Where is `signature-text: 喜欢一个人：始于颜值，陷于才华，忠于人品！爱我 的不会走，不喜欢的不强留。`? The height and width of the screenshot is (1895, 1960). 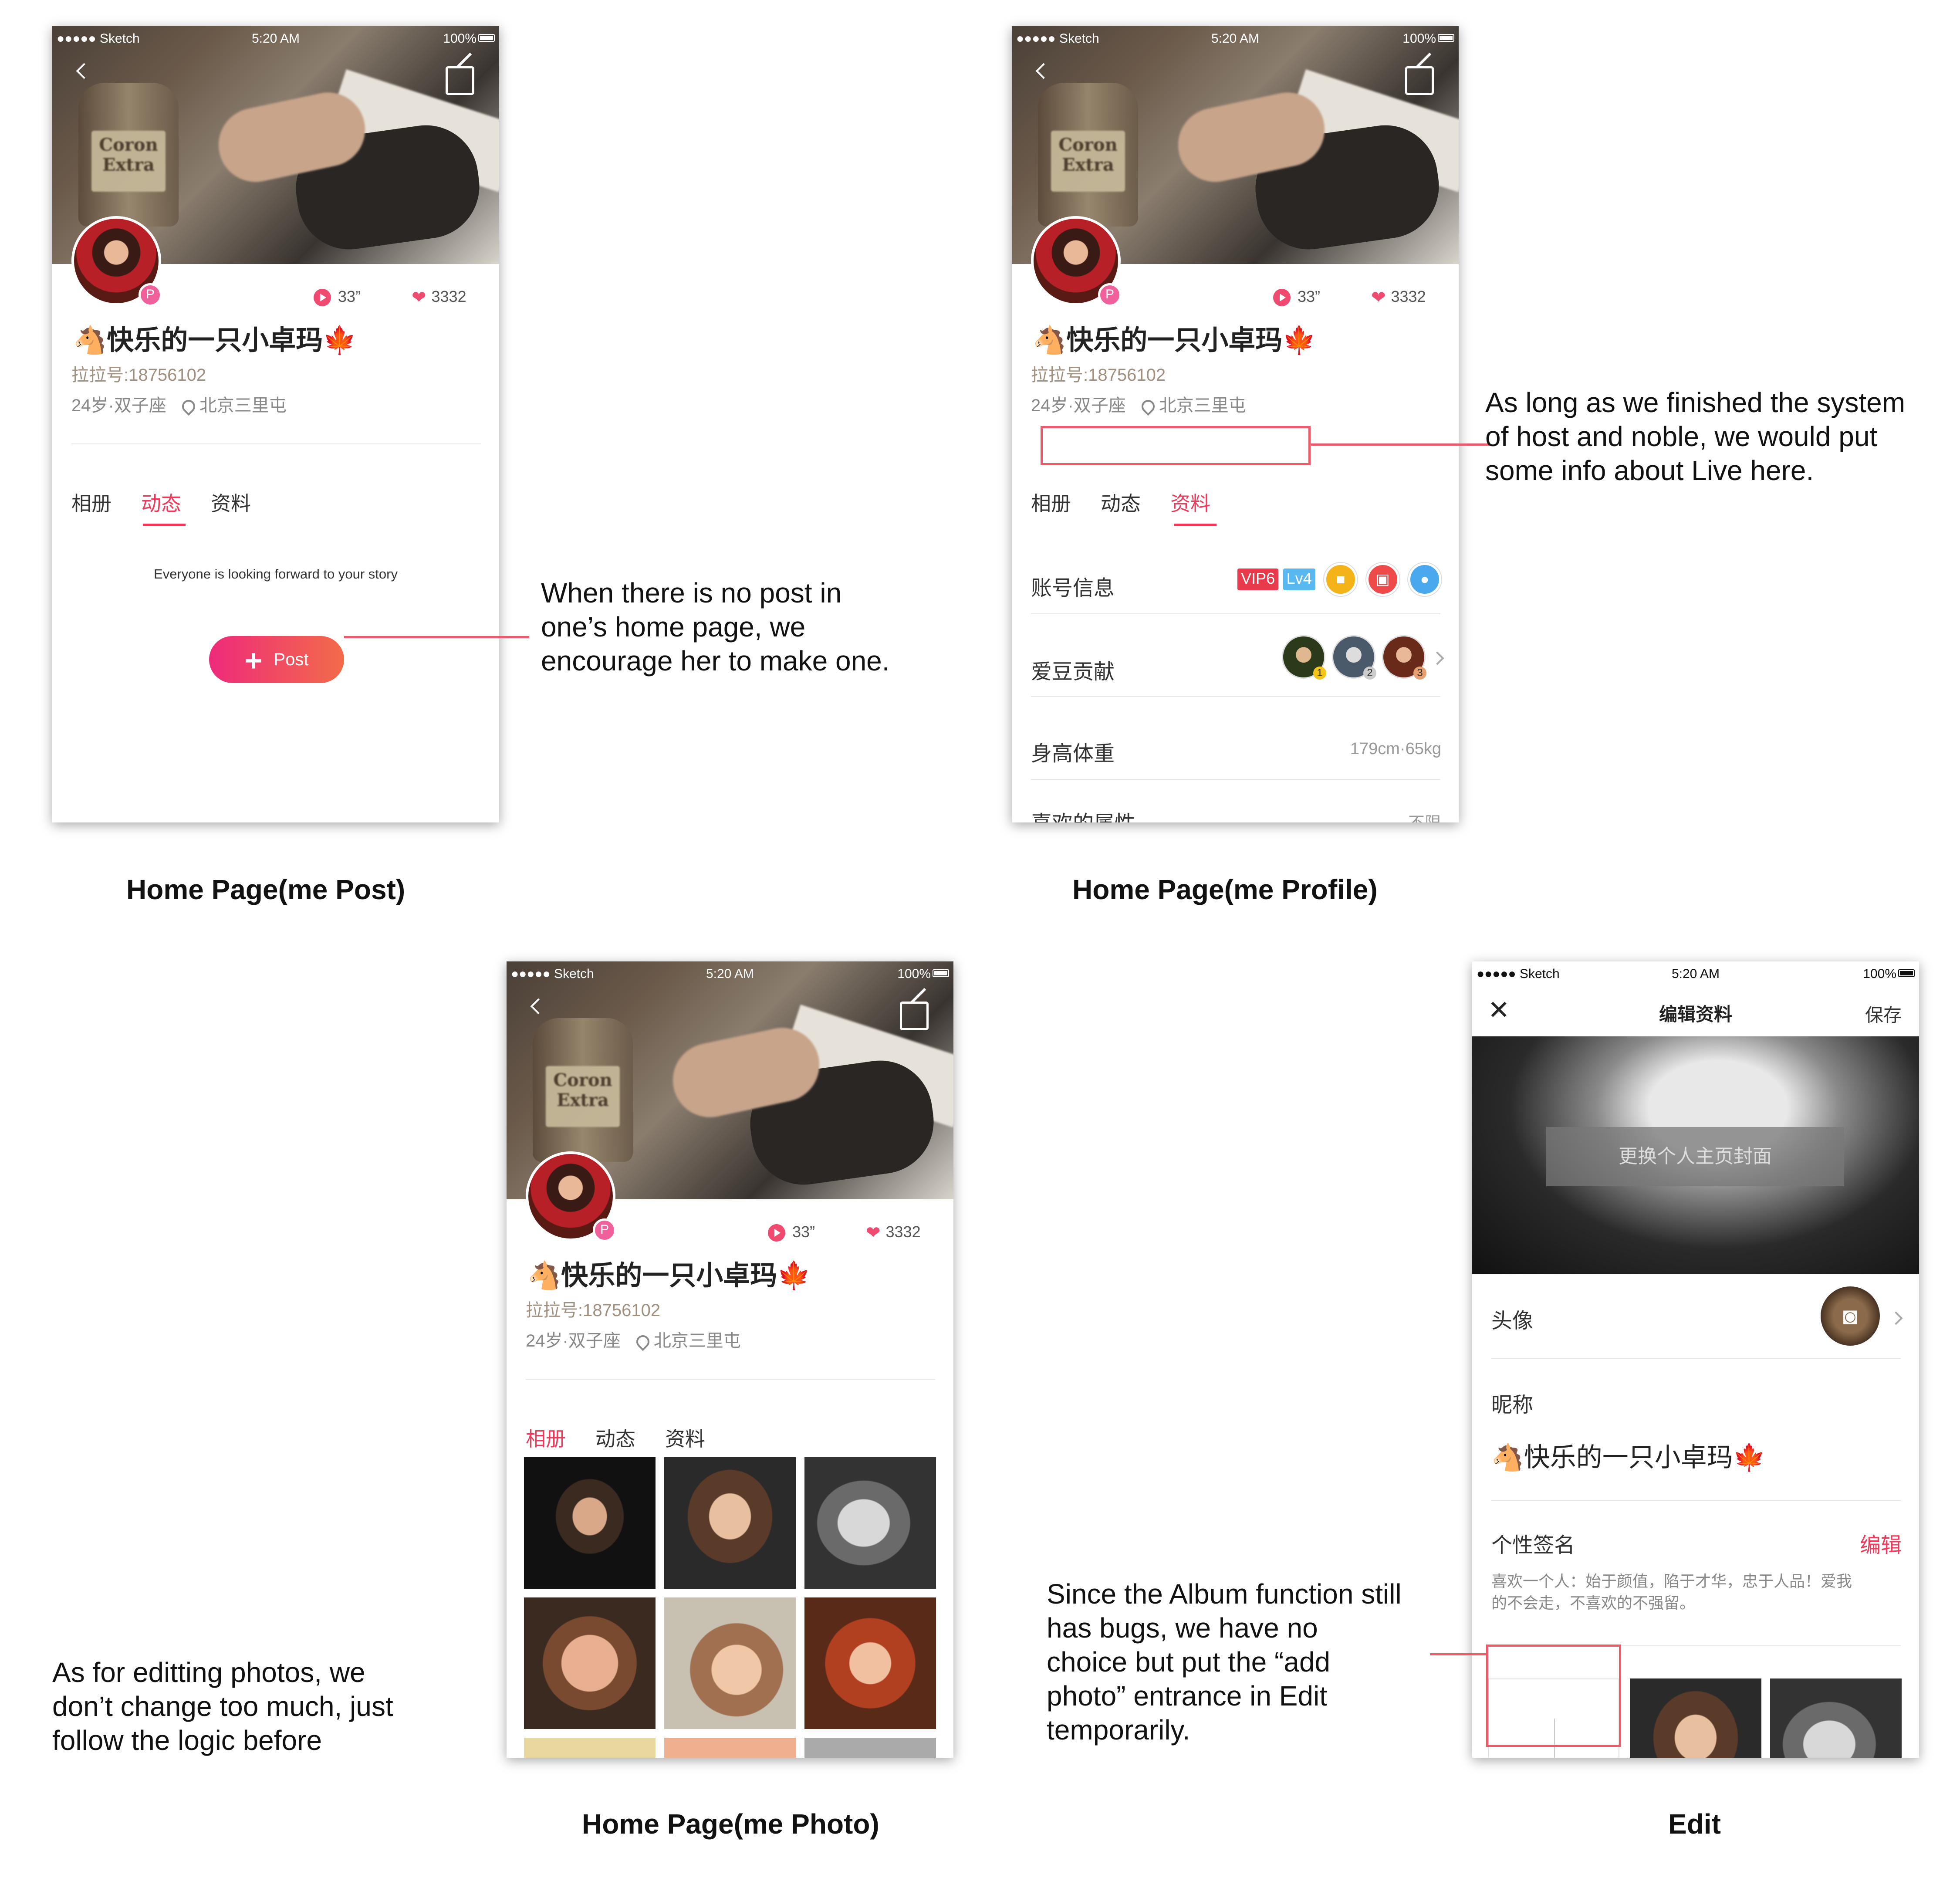 signature-text: 喜欢一个人：始于颜值，陷于才华，忠于人品！爱我 的不会走，不喜欢的不强留。 is located at coordinates (1671, 1592).